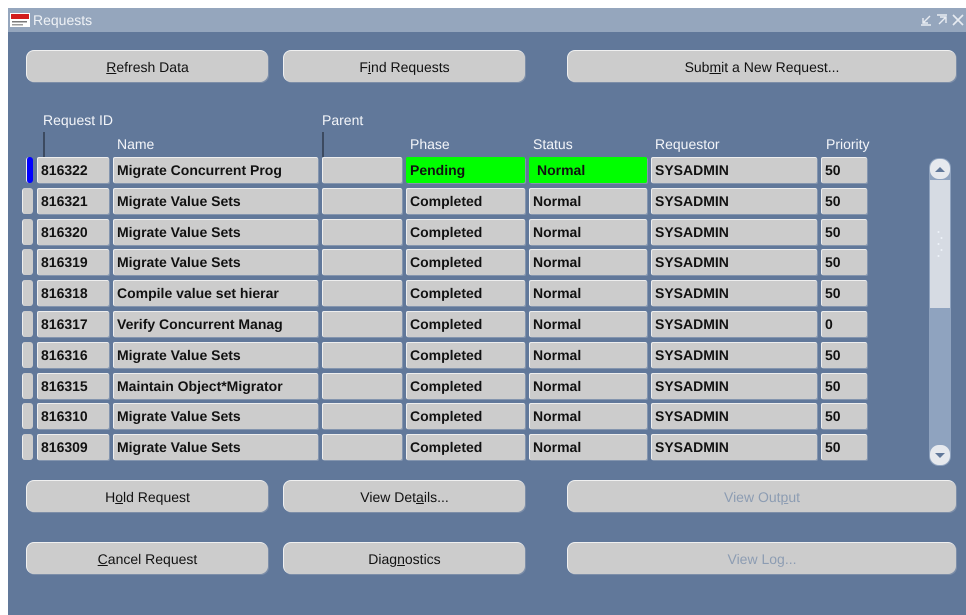  Describe the element at coordinates (73, 416) in the screenshot. I see `request-id-cell: 816310` at that location.